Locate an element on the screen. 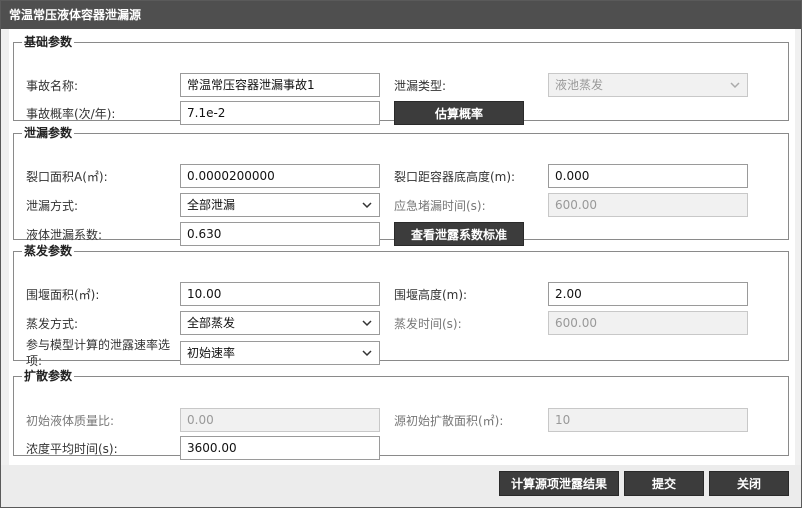 The width and height of the screenshot is (802, 508). rate-option-value: 初始速率 is located at coordinates (211, 353).